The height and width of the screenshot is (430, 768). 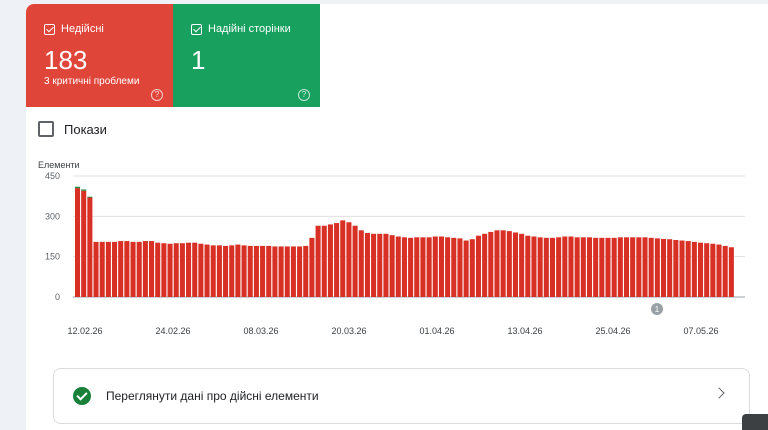 What do you see at coordinates (436, 331) in the screenshot?
I see `x-tick-label: 01.04.26` at bounding box center [436, 331].